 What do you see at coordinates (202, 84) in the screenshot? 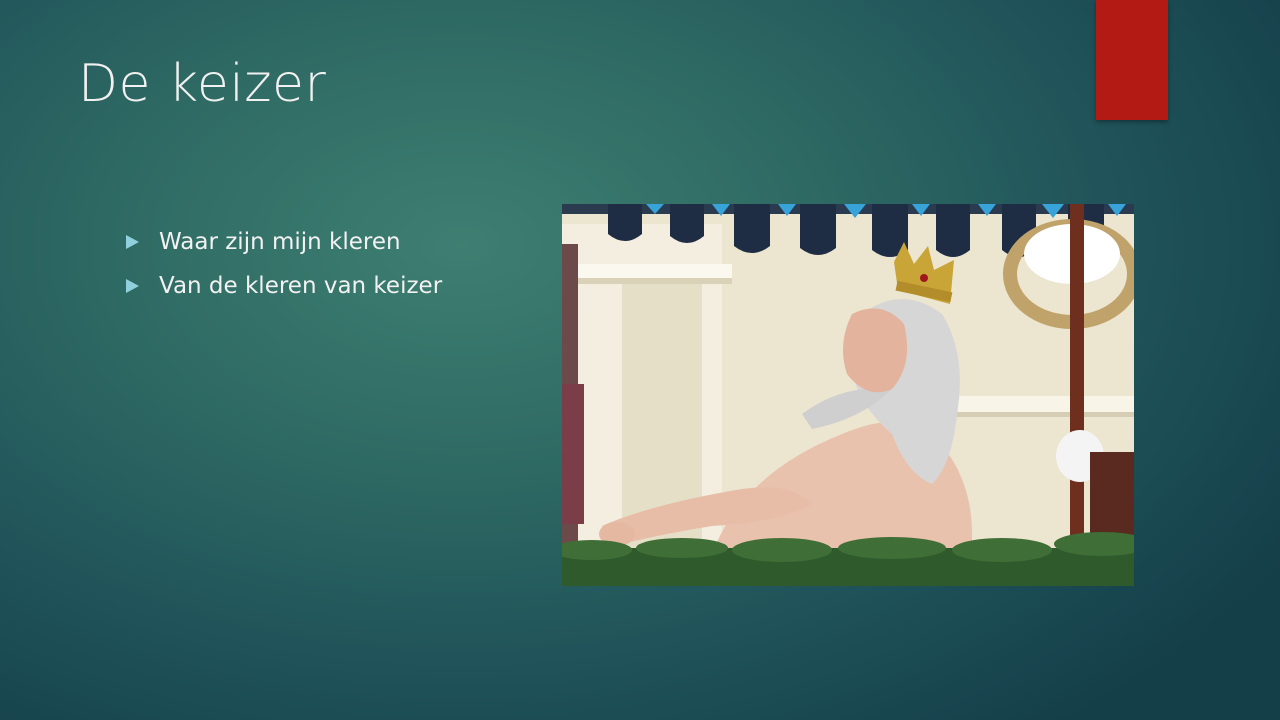
I see `slide-title: De keizer` at bounding box center [202, 84].